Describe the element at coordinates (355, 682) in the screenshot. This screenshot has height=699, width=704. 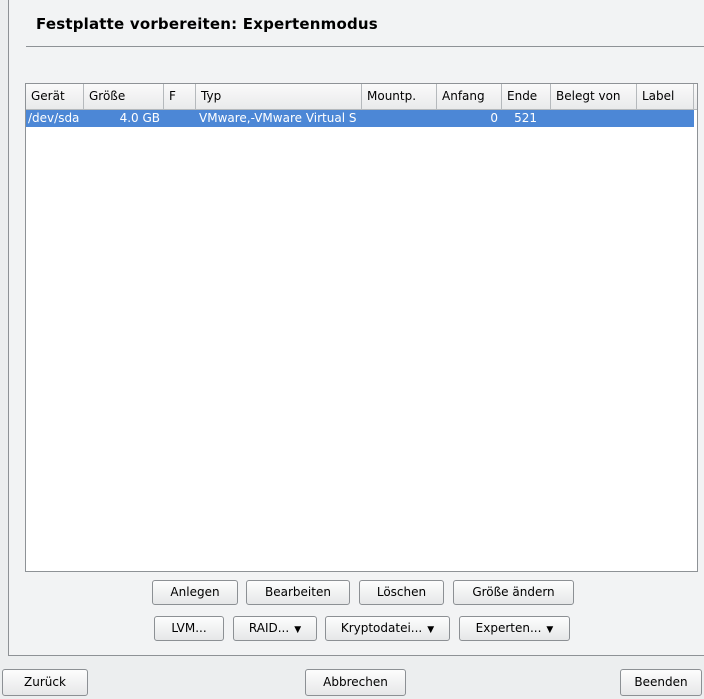
I see `abort-button: Abbrechen` at that location.